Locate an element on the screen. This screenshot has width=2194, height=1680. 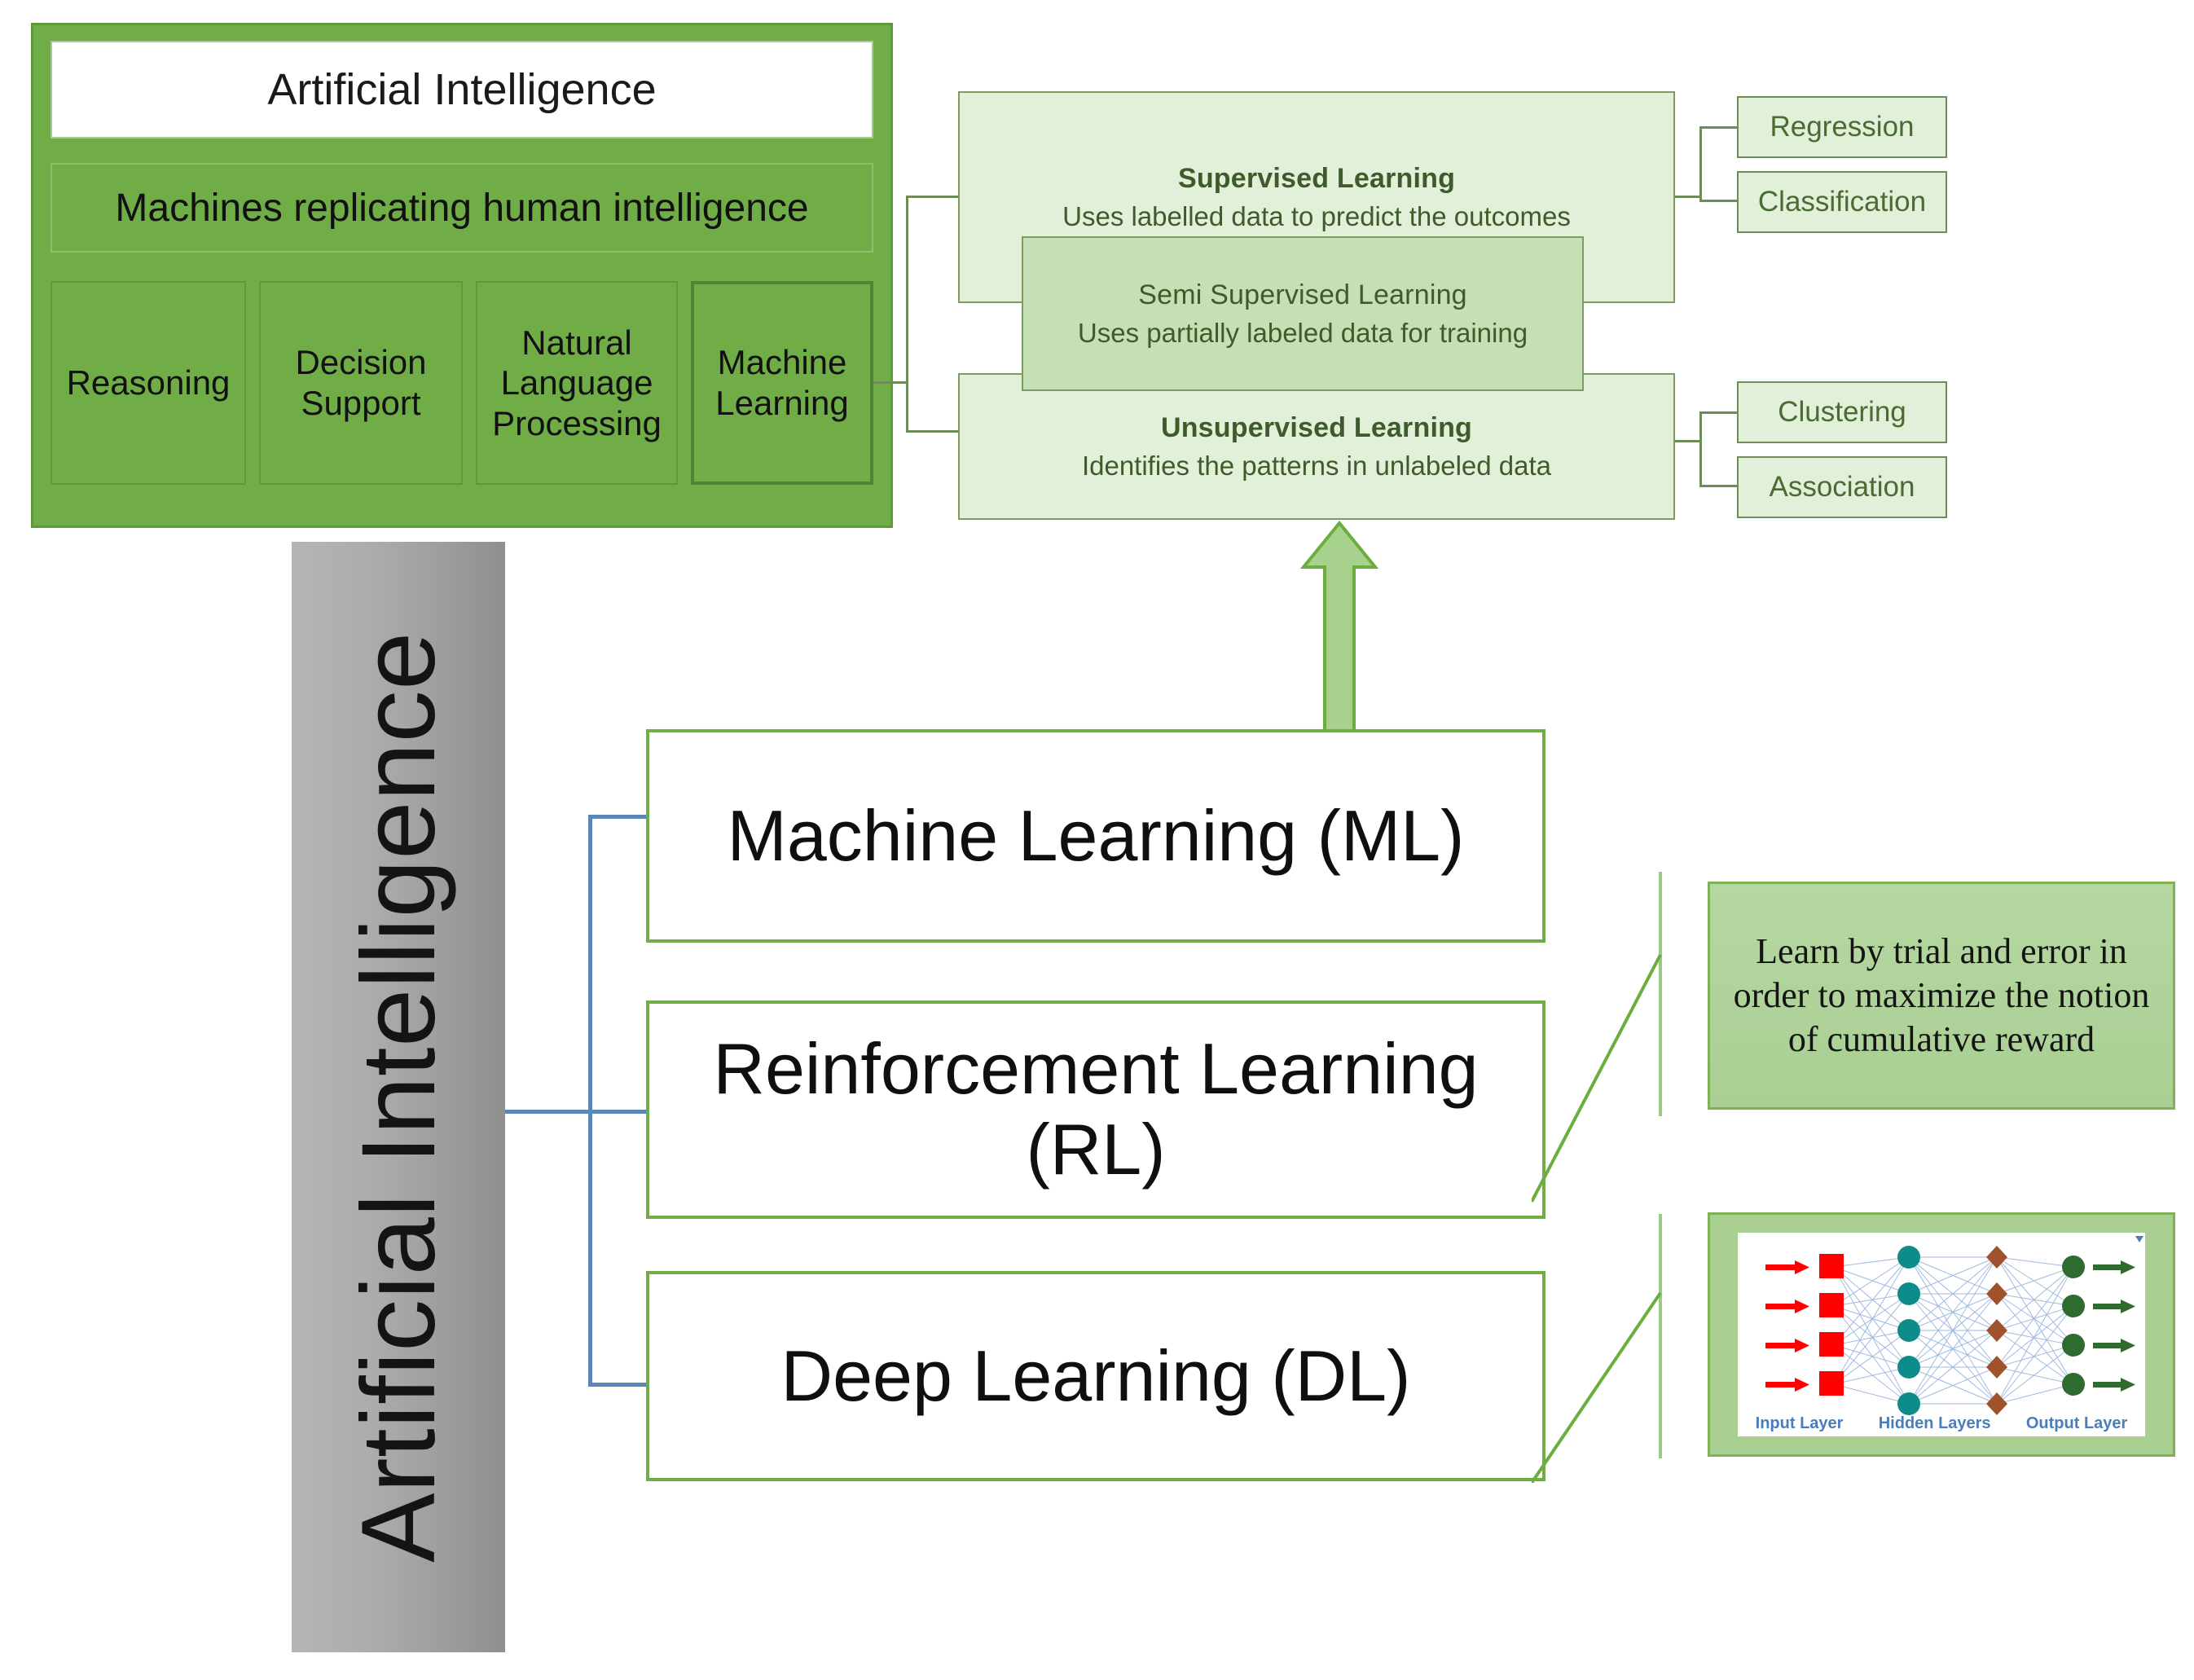
input-layer-label: Input Layer is located at coordinates (1800, 1423).